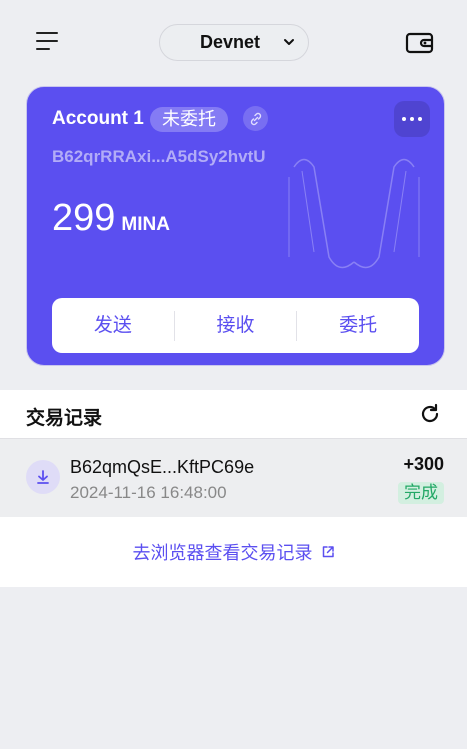 The image size is (467, 749). I want to click on action-bar: 发送 接收 委托, so click(235, 325).